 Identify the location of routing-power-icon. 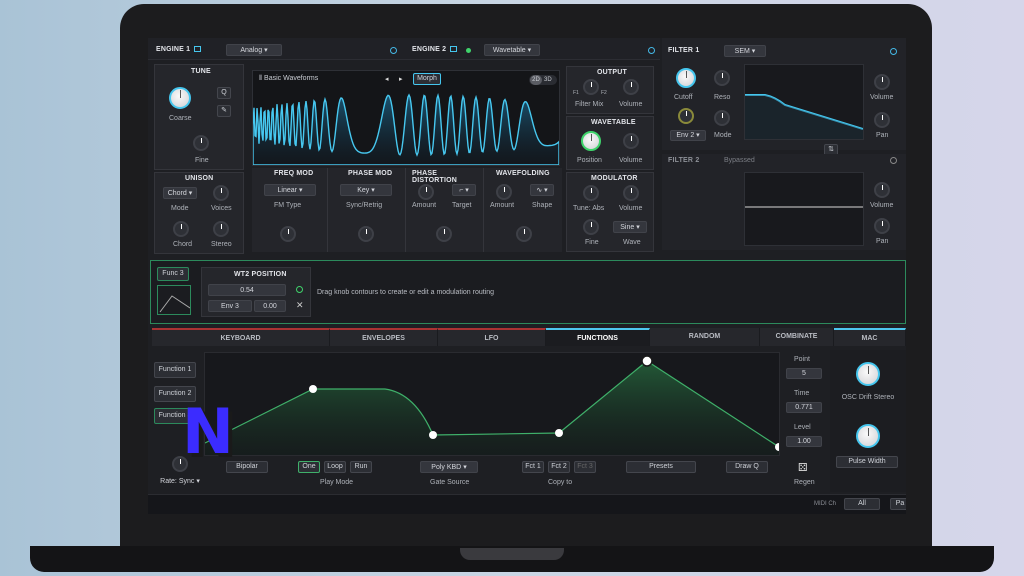
(299, 289).